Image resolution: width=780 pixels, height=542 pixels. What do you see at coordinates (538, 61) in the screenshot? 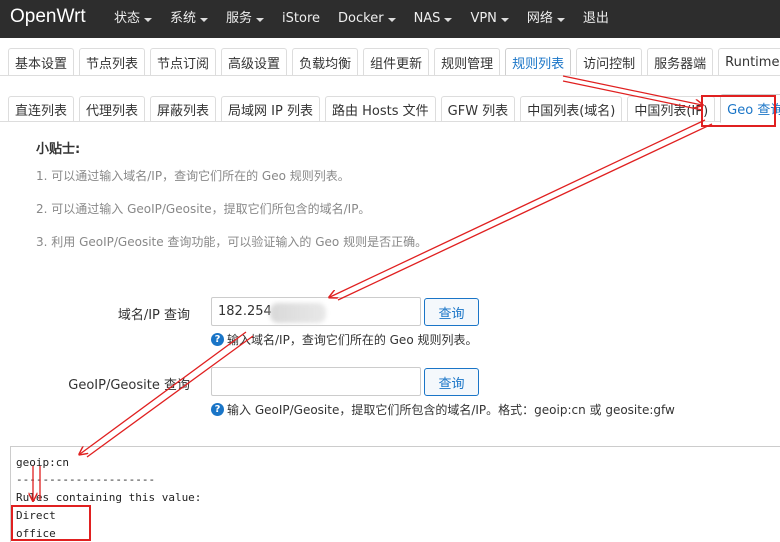
I see `tab-rule-list: 规则列表` at bounding box center [538, 61].